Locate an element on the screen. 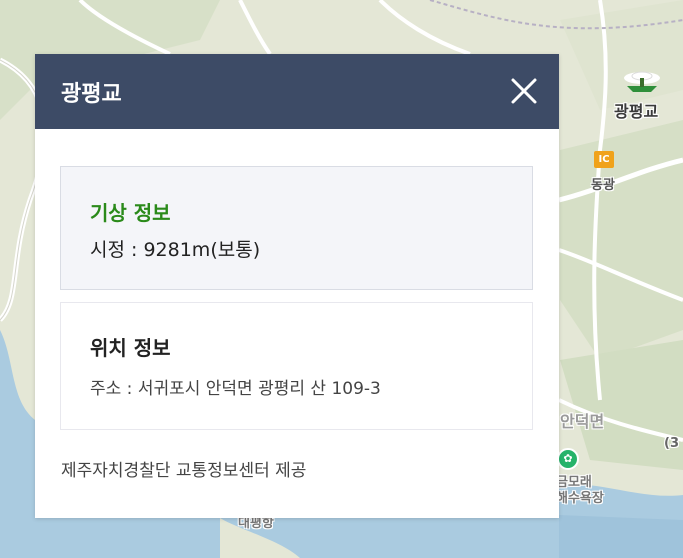  popup-header: 광평교 is located at coordinates (297, 91).